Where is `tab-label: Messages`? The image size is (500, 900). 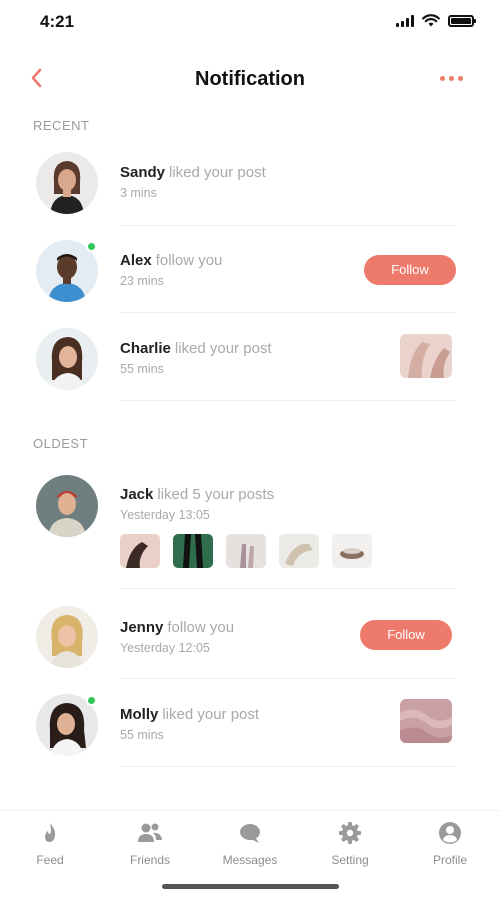 tab-label: Messages is located at coordinates (250, 860).